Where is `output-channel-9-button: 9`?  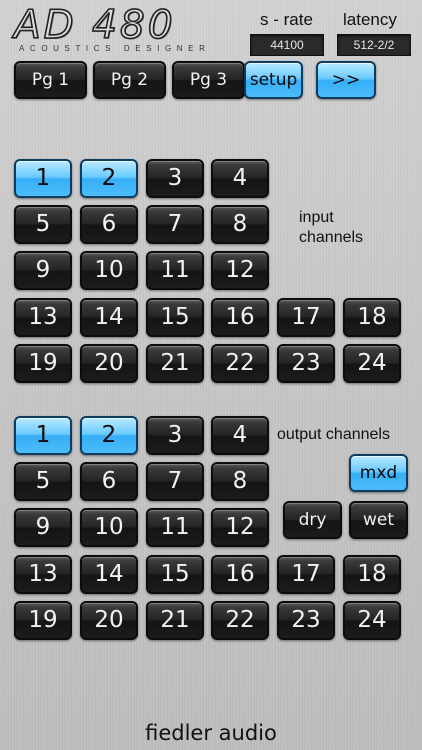
output-channel-9-button: 9 is located at coordinates (43, 527).